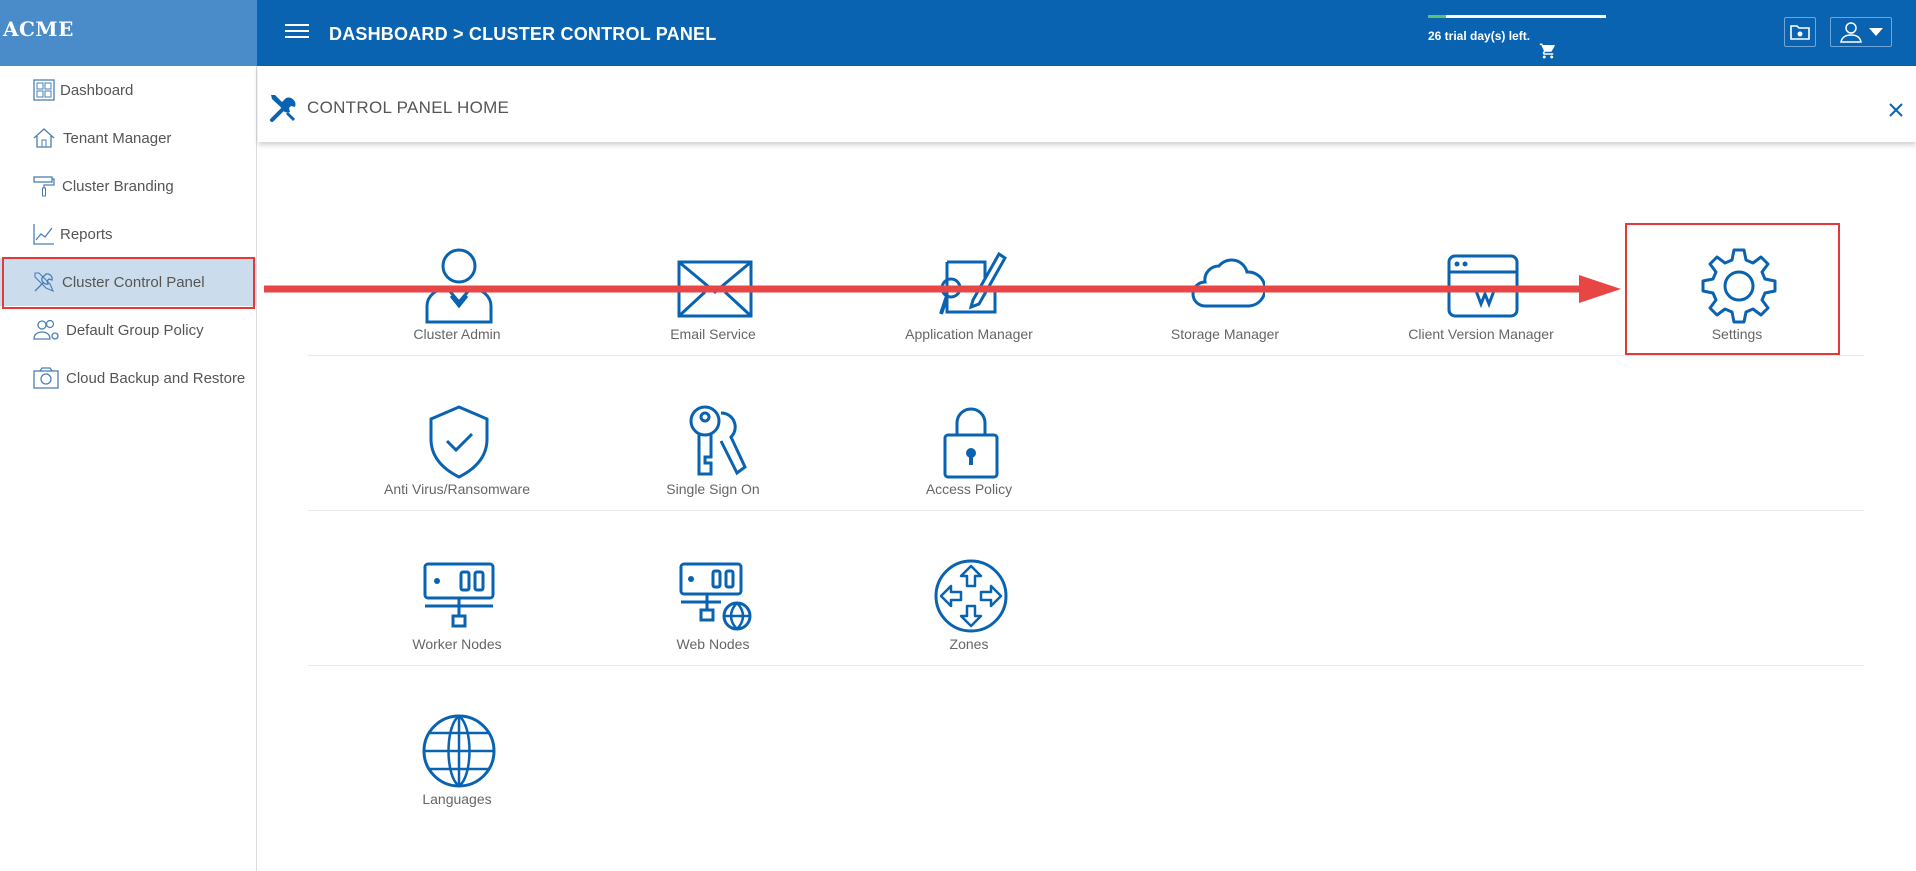 The height and width of the screenshot is (871, 1916). What do you see at coordinates (38, 29) in the screenshot?
I see `brand-name: ACME` at bounding box center [38, 29].